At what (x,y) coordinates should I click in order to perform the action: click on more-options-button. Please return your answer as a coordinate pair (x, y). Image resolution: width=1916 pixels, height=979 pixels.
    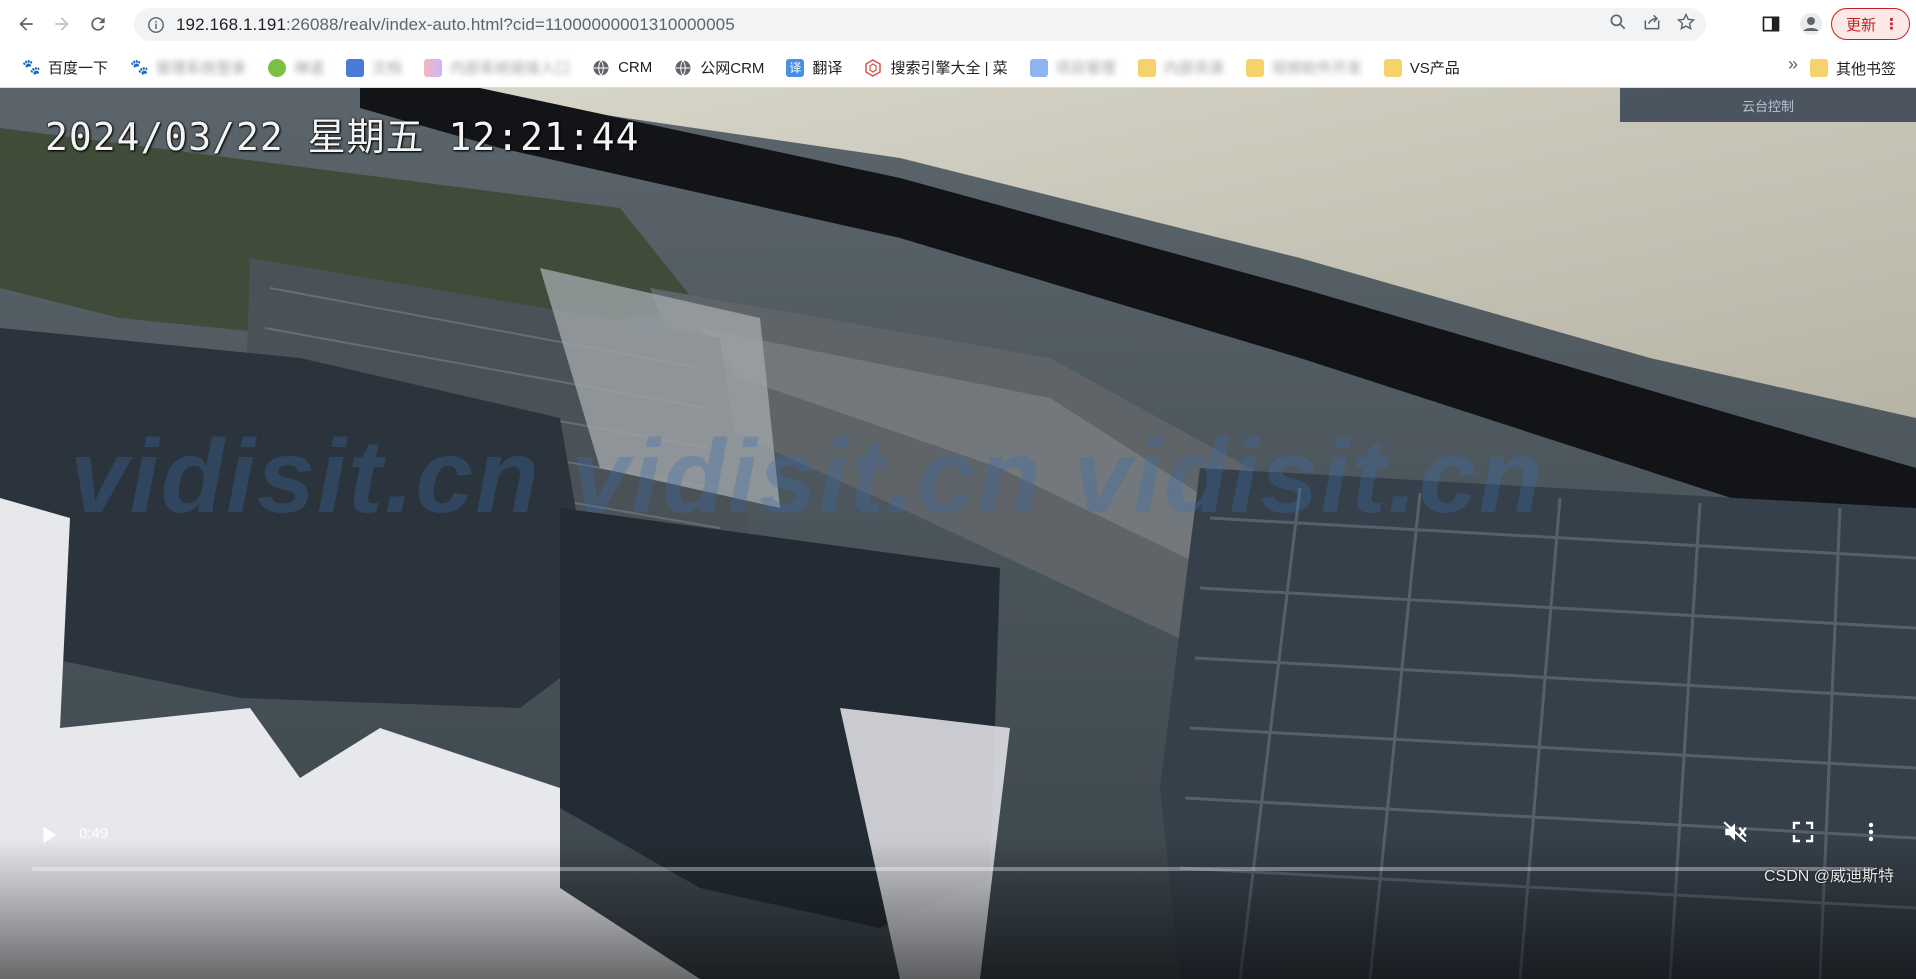
    Looking at the image, I should click on (1871, 832).